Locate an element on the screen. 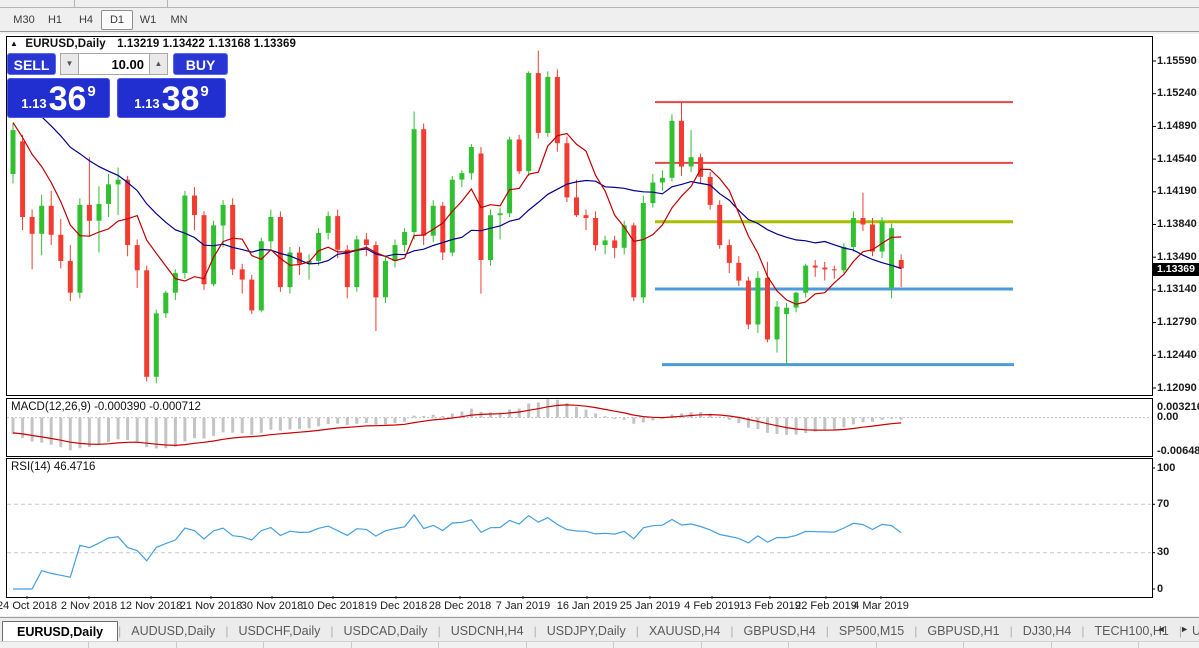  current-price-tag: 1.13369 is located at coordinates (1176, 269).